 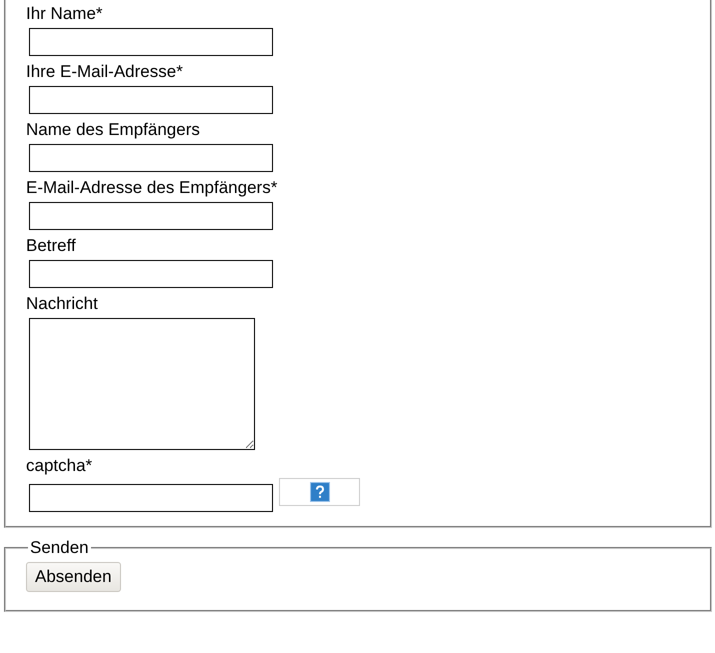 What do you see at coordinates (113, 130) in the screenshot?
I see `field-label: Name des Empfängers` at bounding box center [113, 130].